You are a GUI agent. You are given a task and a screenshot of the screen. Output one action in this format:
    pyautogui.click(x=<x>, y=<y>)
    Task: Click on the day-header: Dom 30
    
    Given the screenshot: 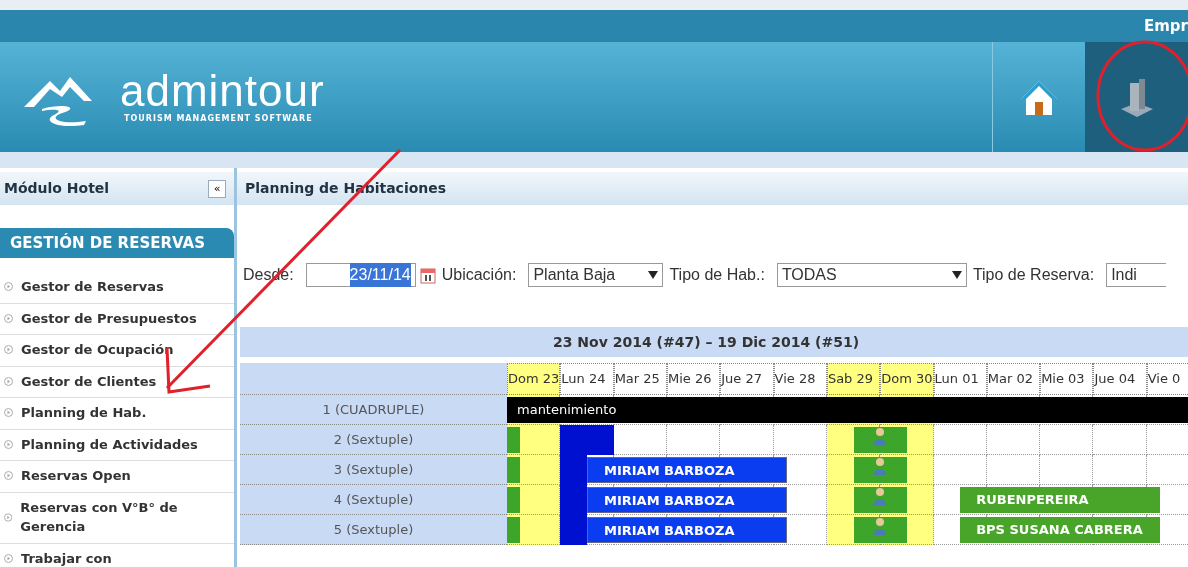 What is the action you would take?
    pyautogui.click(x=907, y=379)
    